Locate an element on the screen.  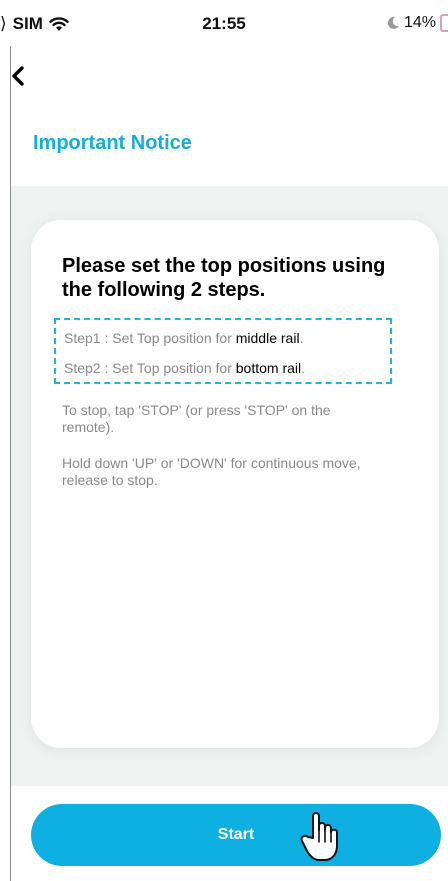
footer: Start is located at coordinates (229, 833).